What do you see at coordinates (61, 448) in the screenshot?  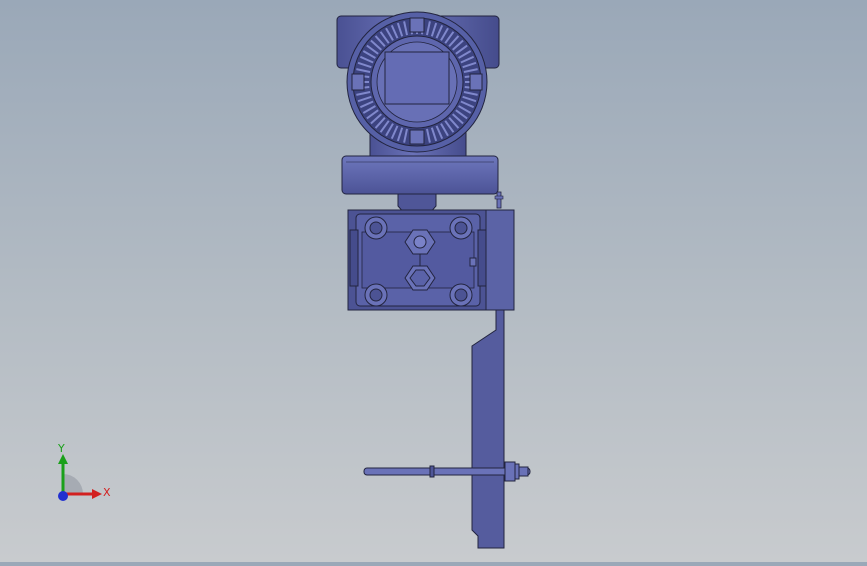 I see `y-axis-label: Y` at bounding box center [61, 448].